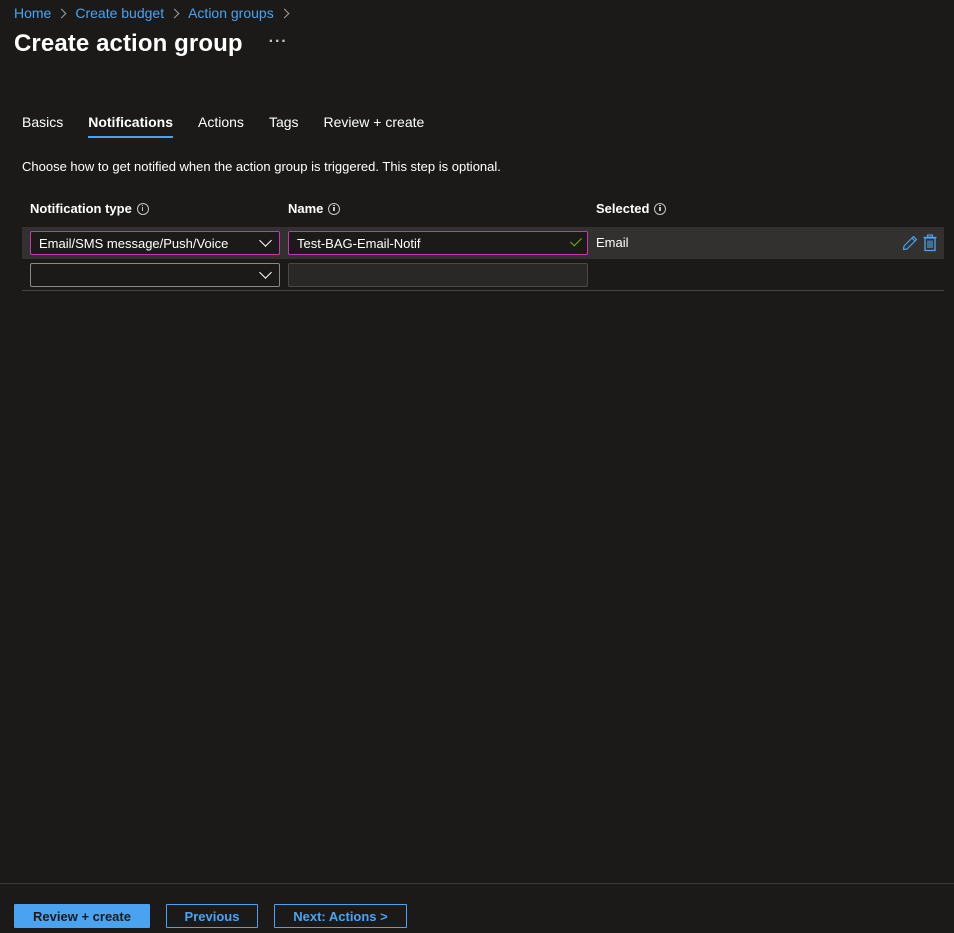  I want to click on column-header-notification-type: Notification type, so click(89, 208).